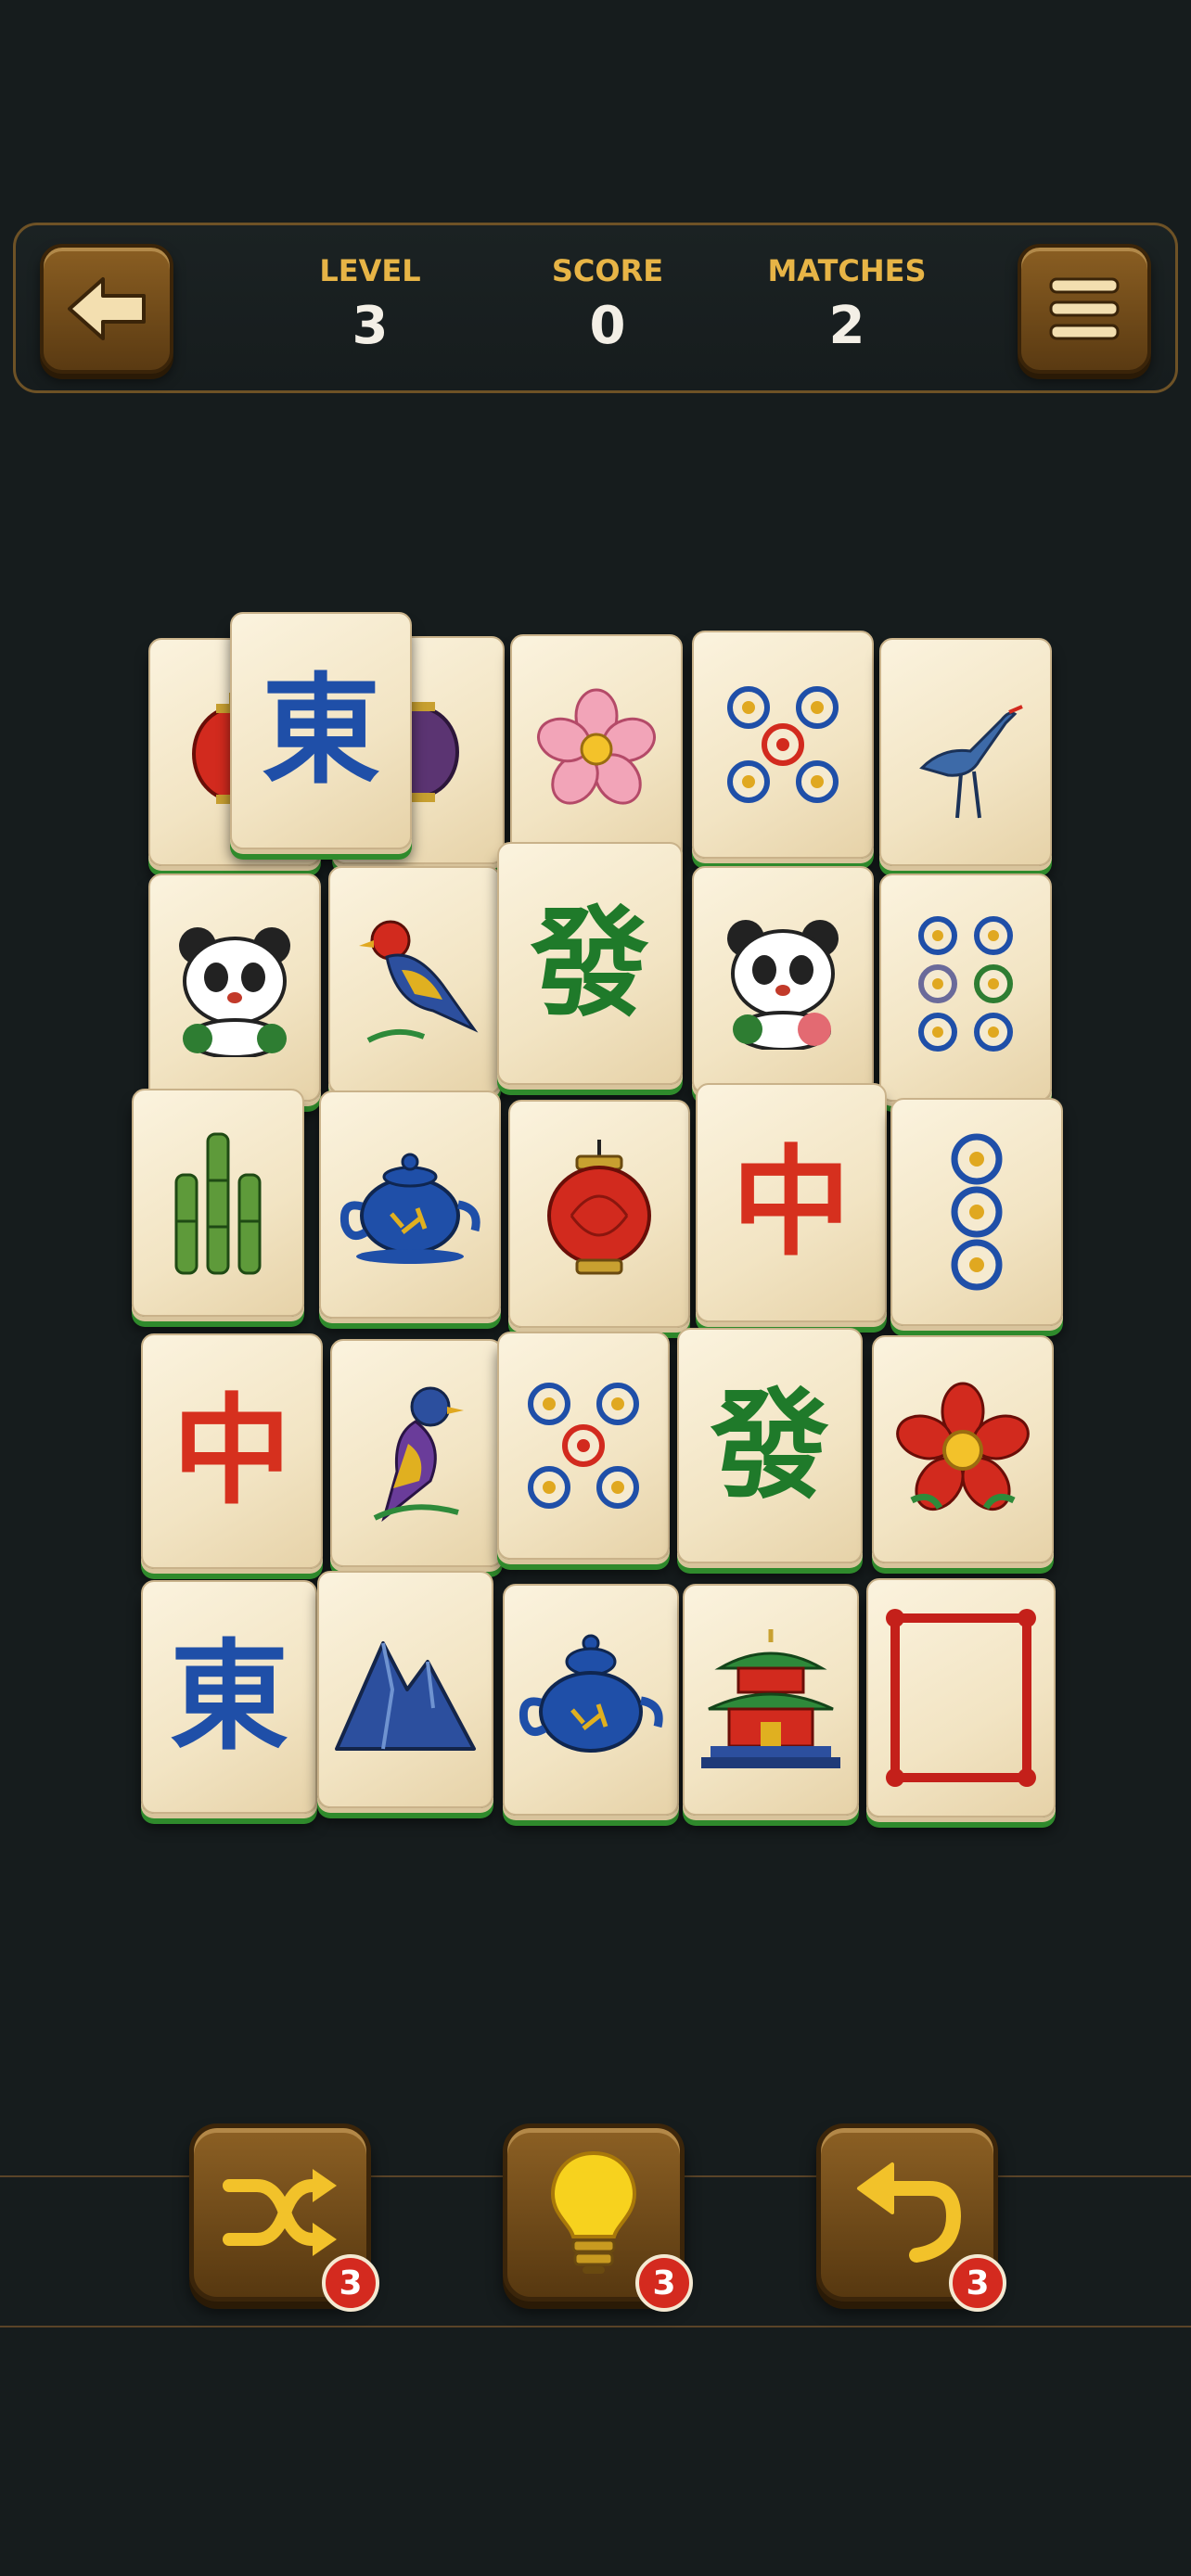 This screenshot has width=1191, height=2576. I want to click on tile-bird-red, so click(414, 980).